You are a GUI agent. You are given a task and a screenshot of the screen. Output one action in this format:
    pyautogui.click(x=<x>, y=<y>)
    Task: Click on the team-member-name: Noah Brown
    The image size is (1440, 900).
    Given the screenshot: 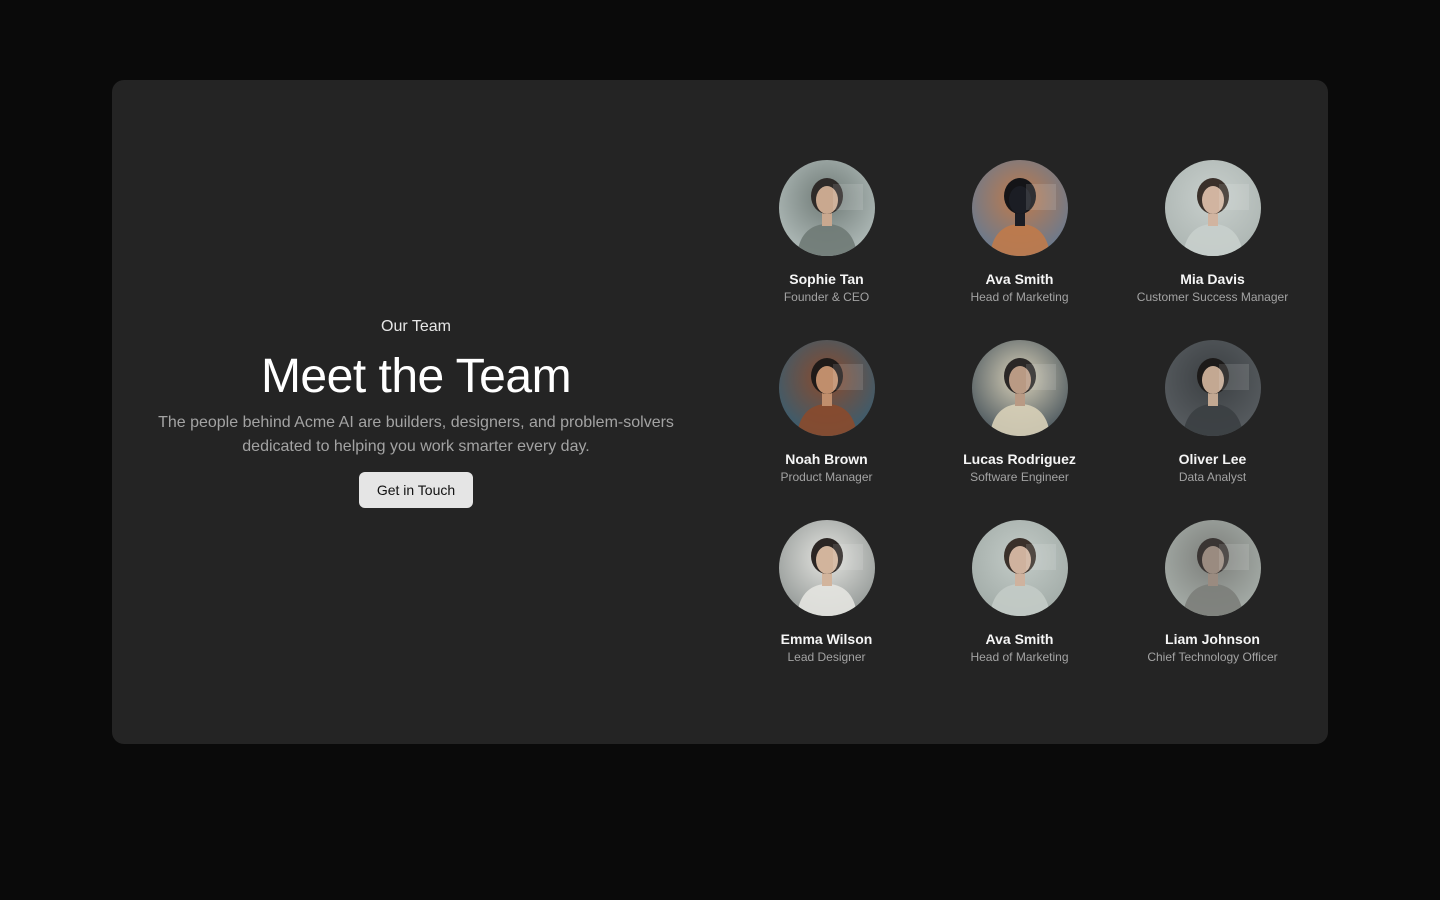 What is the action you would take?
    pyautogui.click(x=826, y=459)
    